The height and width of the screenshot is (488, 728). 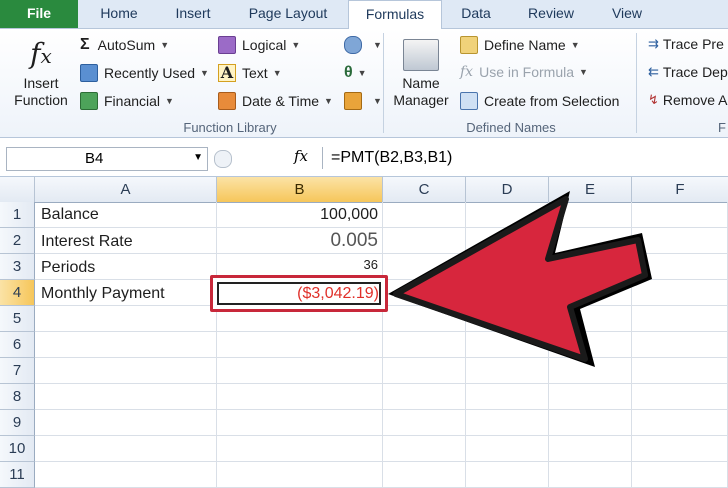 What do you see at coordinates (469, 101) in the screenshot?
I see `grid-selection-icon` at bounding box center [469, 101].